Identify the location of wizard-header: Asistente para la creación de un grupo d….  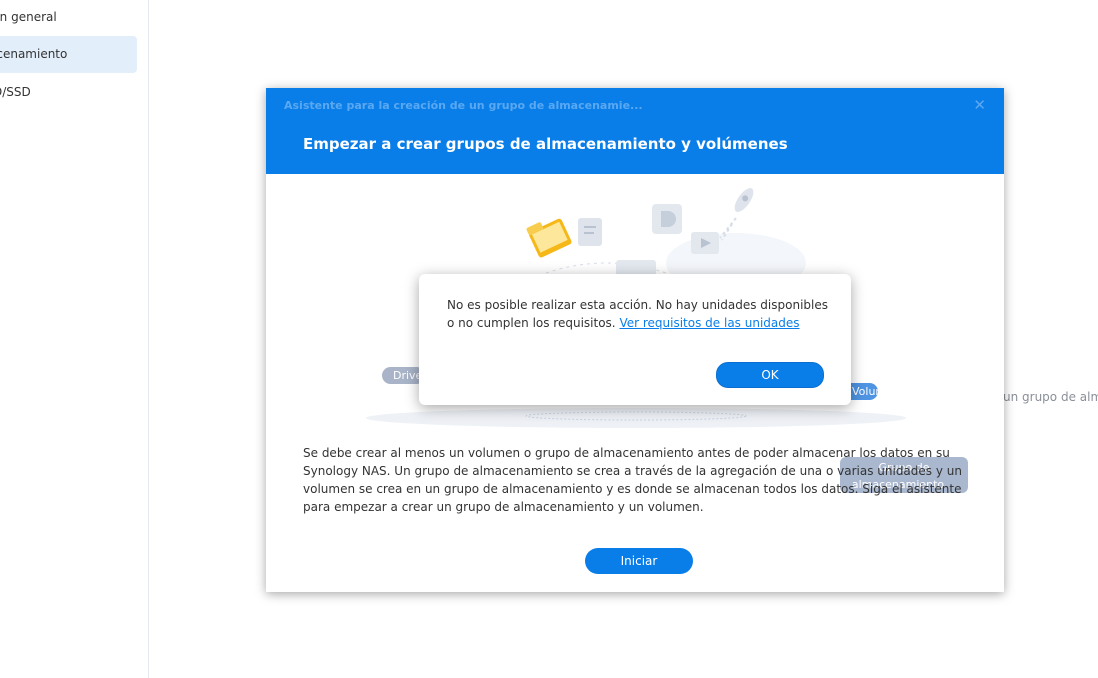
(635, 131).